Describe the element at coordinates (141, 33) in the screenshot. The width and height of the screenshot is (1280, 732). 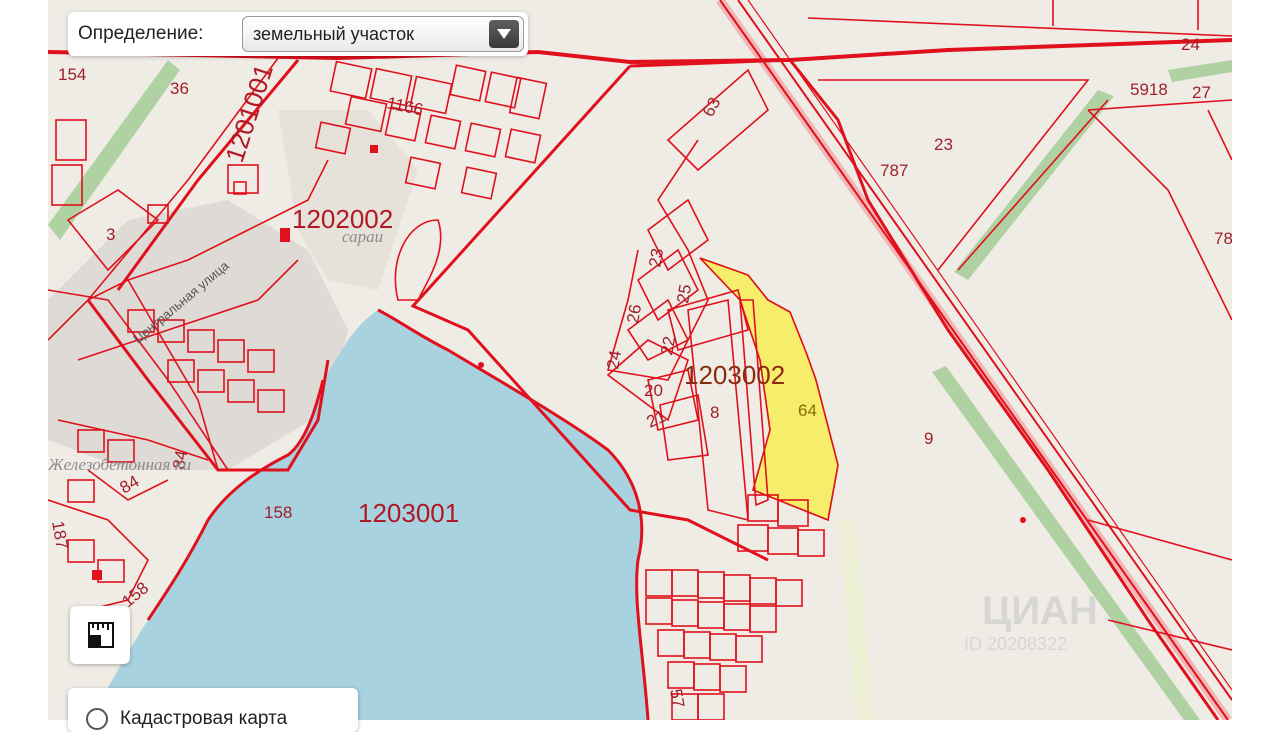
I see `definition-label: Определение:` at that location.